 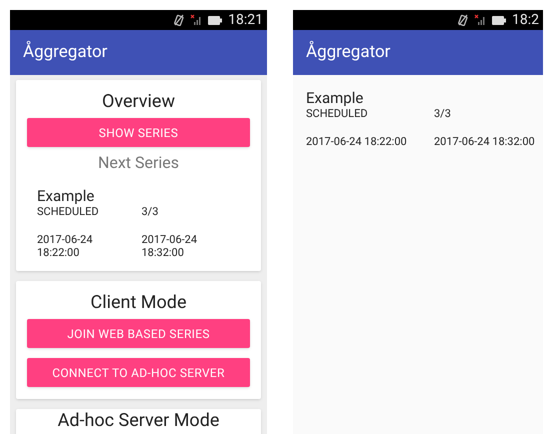 I want to click on action-button: JOIN WEB BASED SERIES, so click(x=138, y=333).